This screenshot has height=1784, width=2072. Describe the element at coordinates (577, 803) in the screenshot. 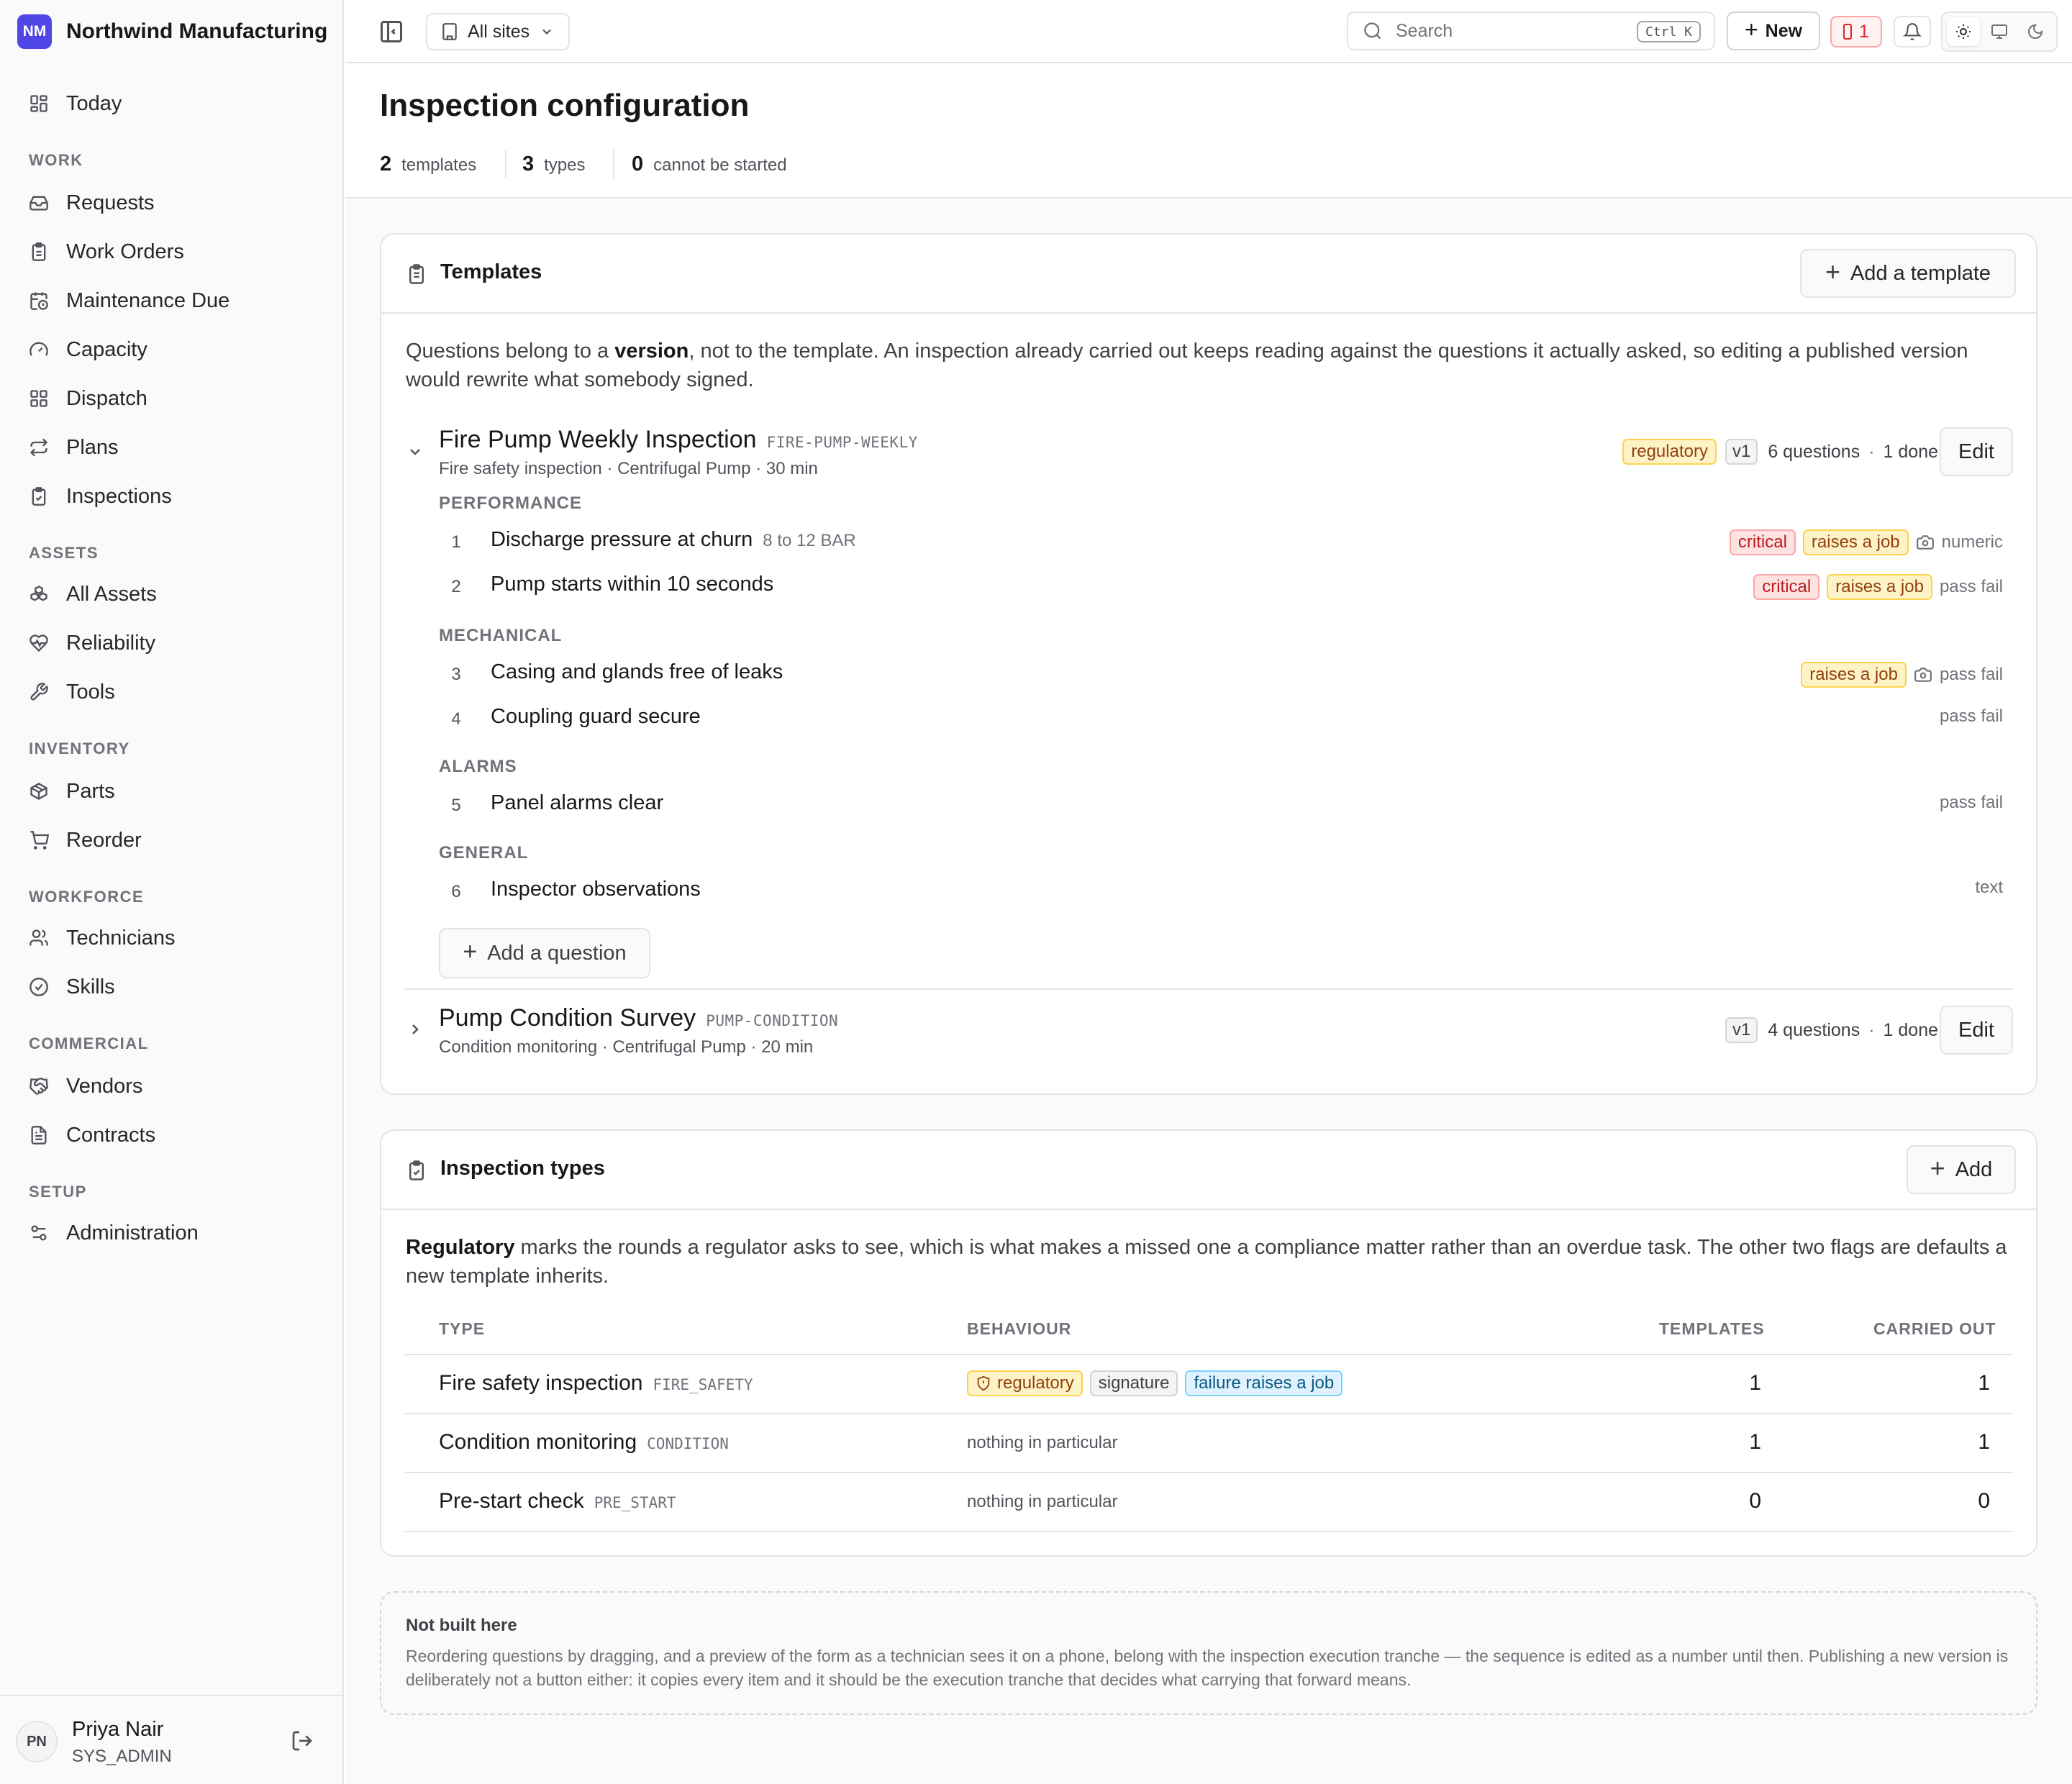

I see `question-text: Panel alarms clear` at that location.